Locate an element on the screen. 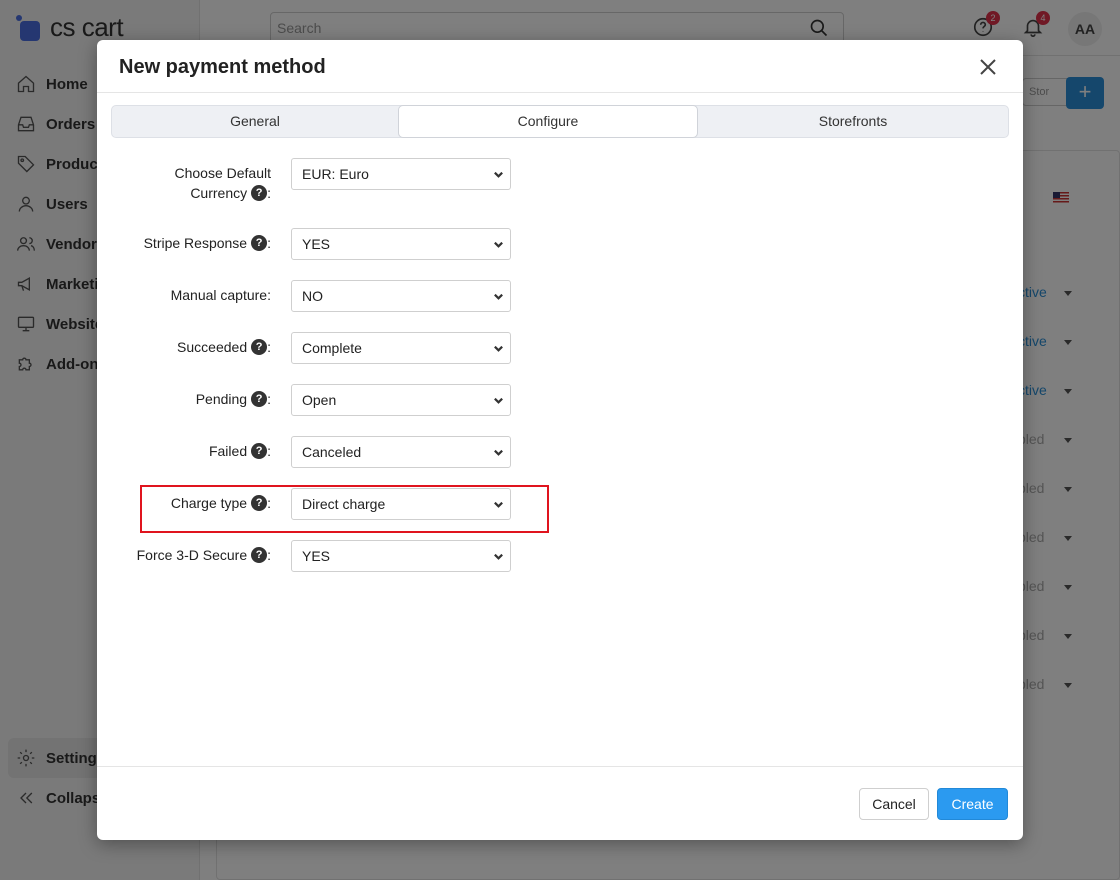 Image resolution: width=1120 pixels, height=880 pixels. label-text: Failed is located at coordinates (228, 451).